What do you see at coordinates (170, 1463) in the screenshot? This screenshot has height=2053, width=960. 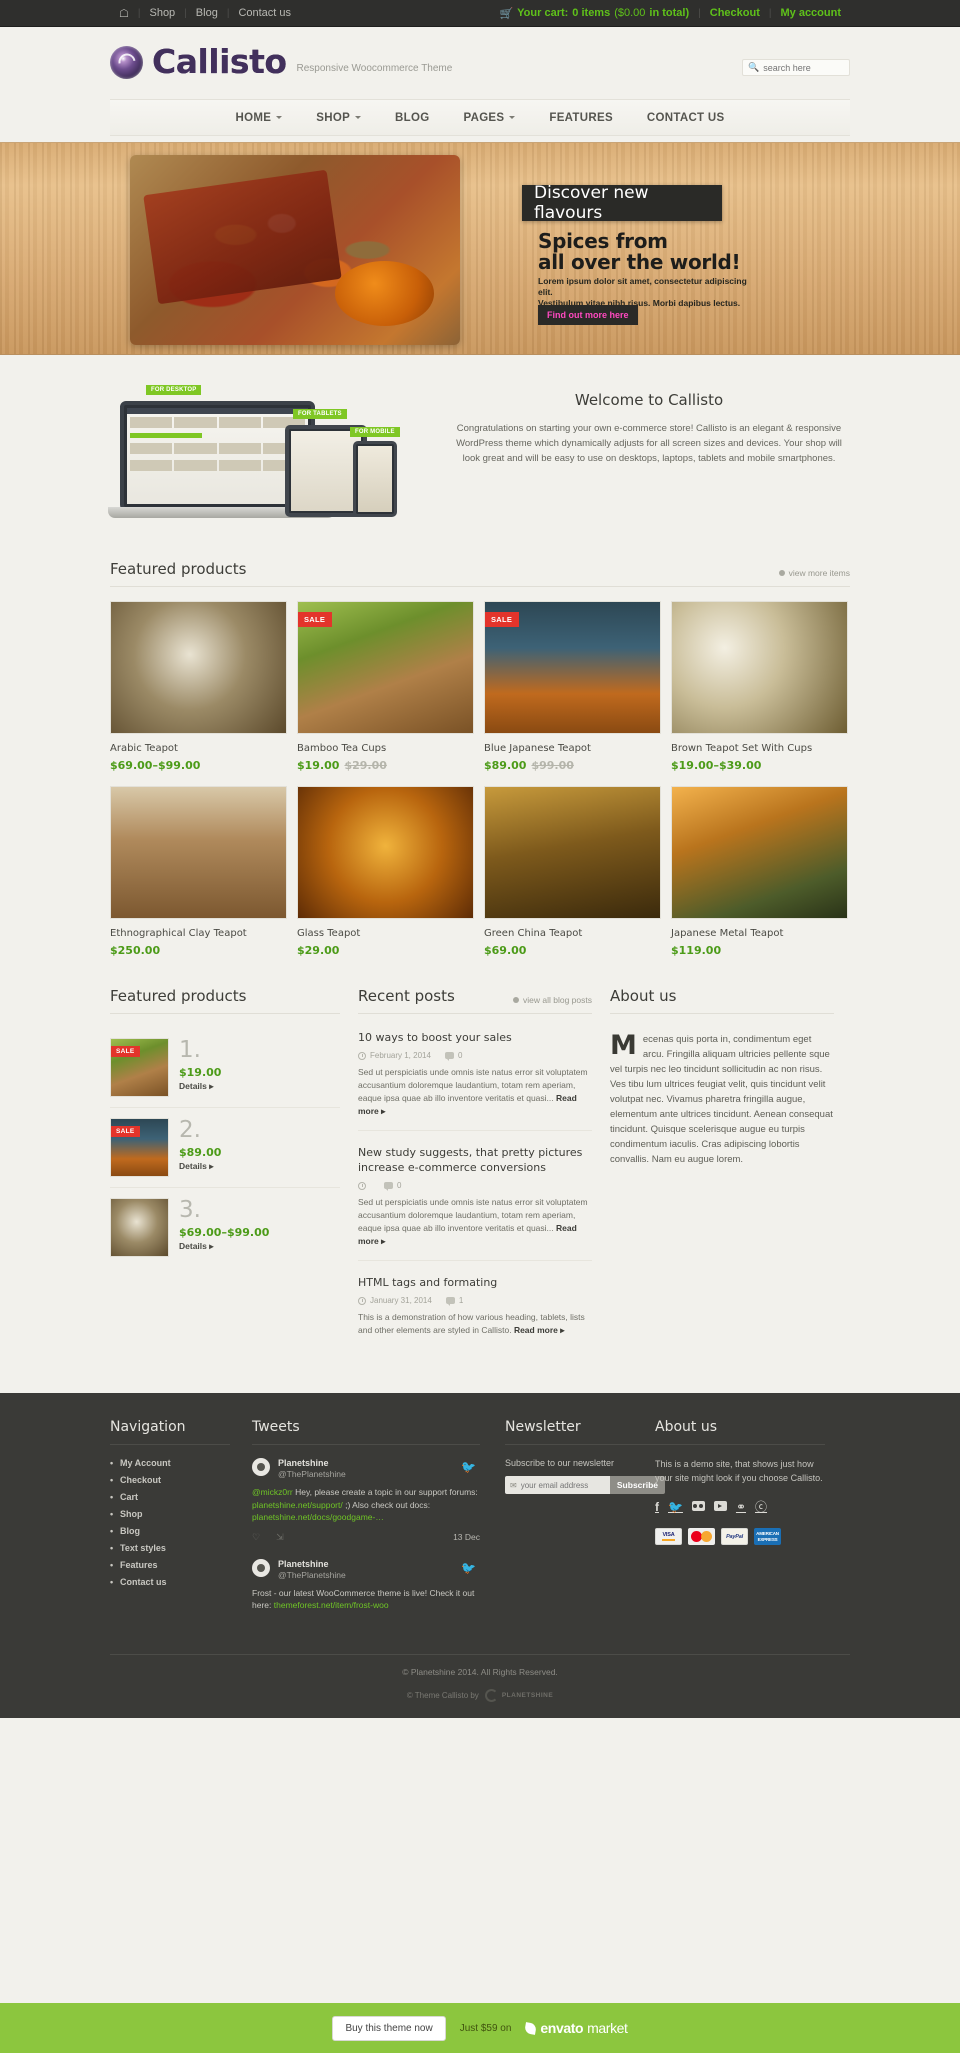 I see `footer-link-my-account: My Account` at bounding box center [170, 1463].